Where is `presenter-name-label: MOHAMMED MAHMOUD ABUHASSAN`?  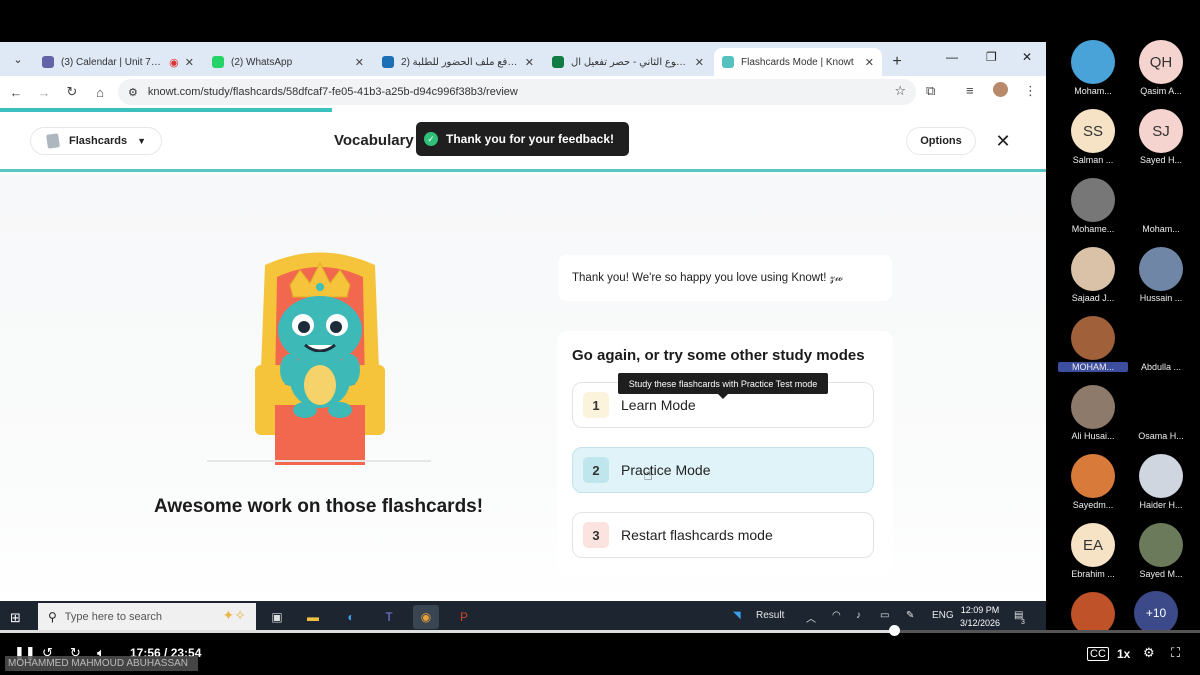
presenter-name-label: MOHAMMED MAHMOUD ABUHASSAN is located at coordinates (101, 663).